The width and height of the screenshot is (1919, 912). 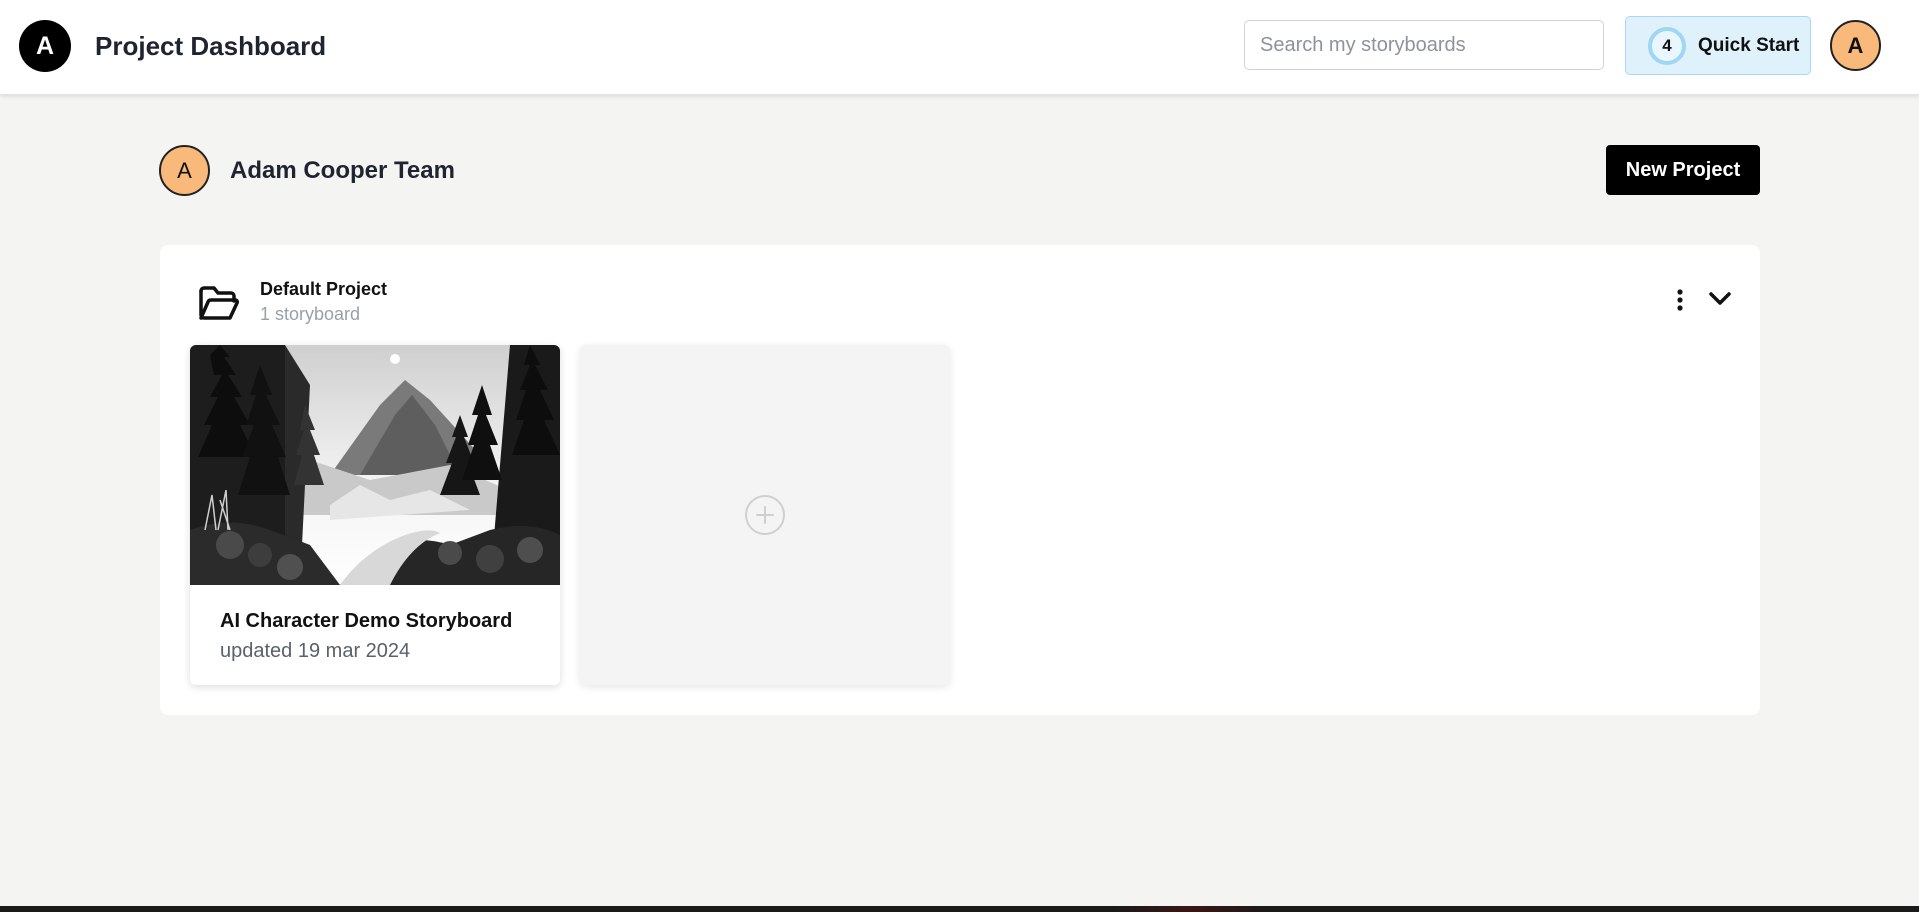 I want to click on team-name: Adam Cooper Team, so click(x=342, y=170).